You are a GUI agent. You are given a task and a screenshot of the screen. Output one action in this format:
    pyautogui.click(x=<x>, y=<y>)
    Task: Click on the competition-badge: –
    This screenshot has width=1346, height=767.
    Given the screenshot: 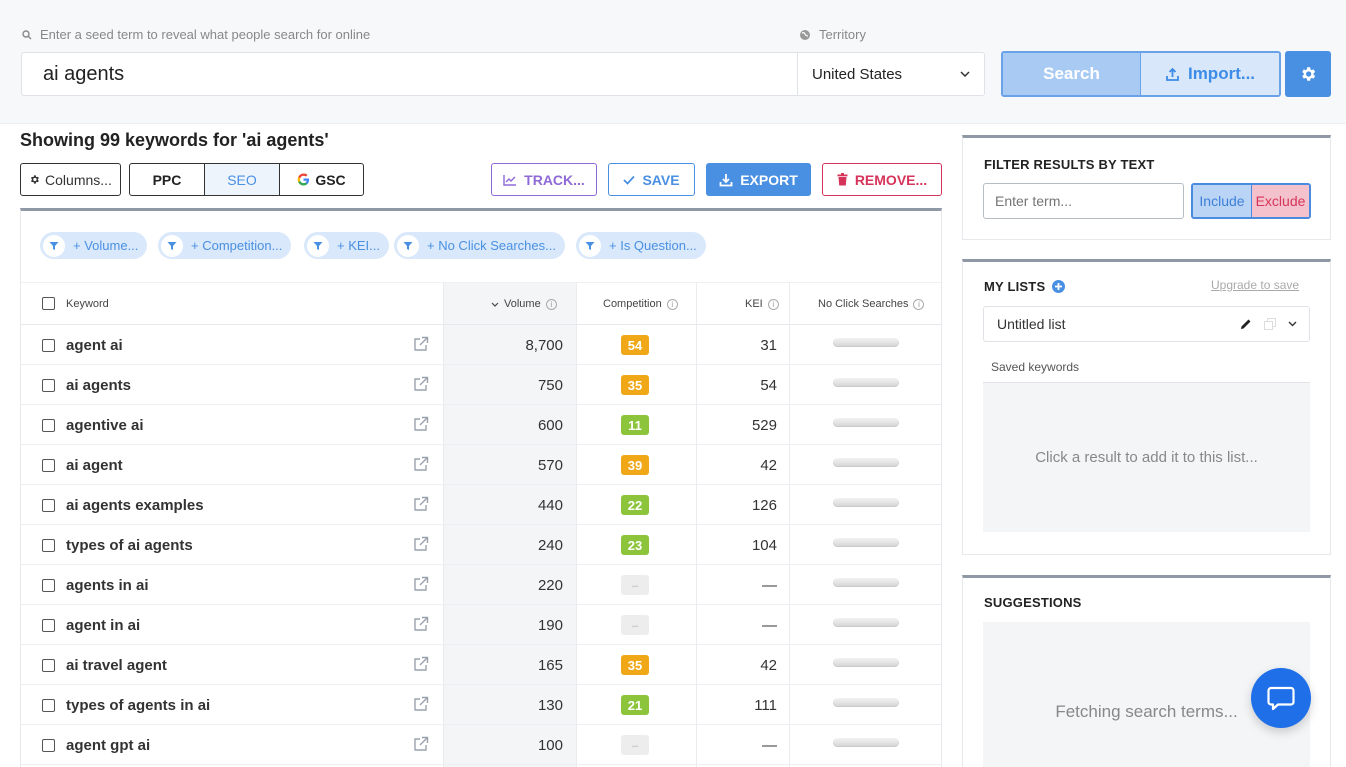 What is the action you would take?
    pyautogui.click(x=635, y=625)
    